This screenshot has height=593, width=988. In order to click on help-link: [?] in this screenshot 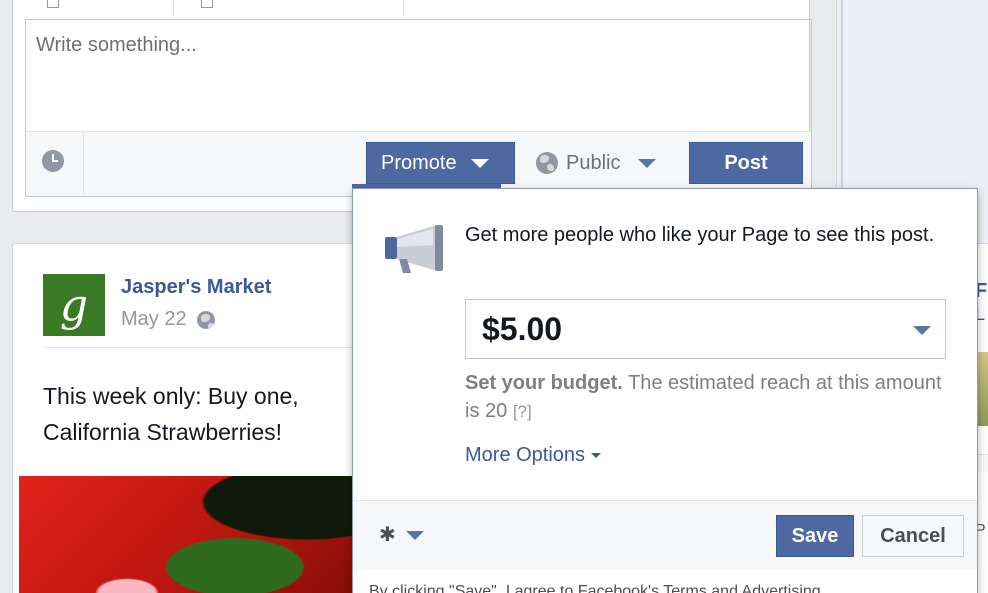, I will do `click(522, 411)`.